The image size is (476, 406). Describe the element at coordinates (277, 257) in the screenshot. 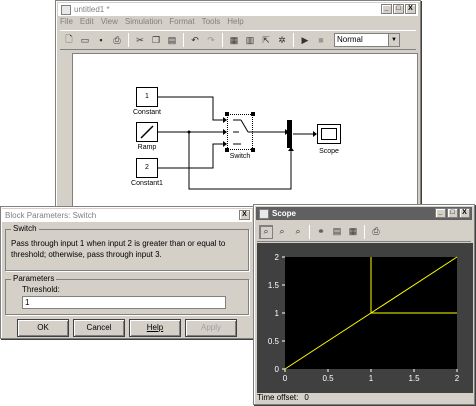

I see `y-tick-label: 2` at that location.